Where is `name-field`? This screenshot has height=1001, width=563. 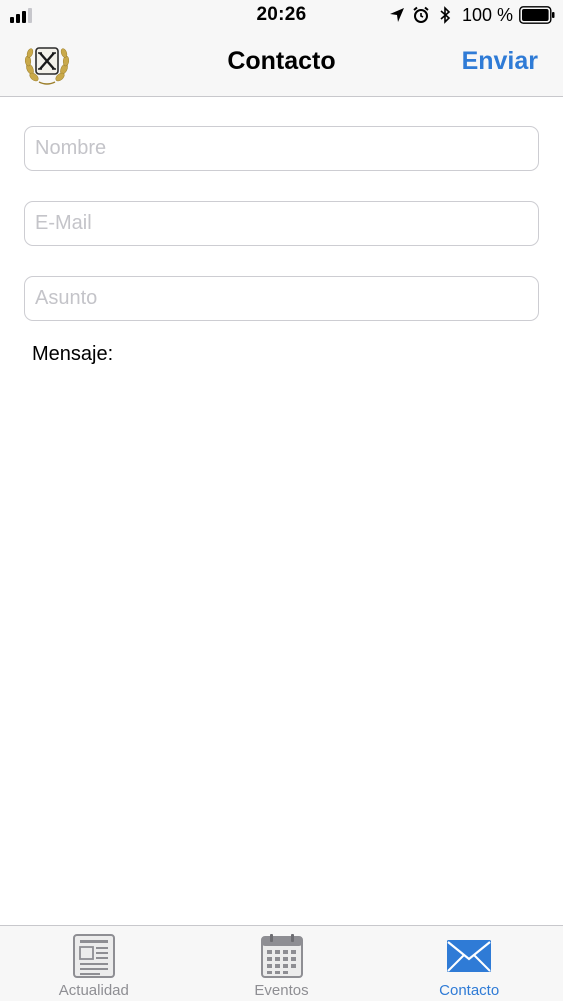
name-field is located at coordinates (281, 148).